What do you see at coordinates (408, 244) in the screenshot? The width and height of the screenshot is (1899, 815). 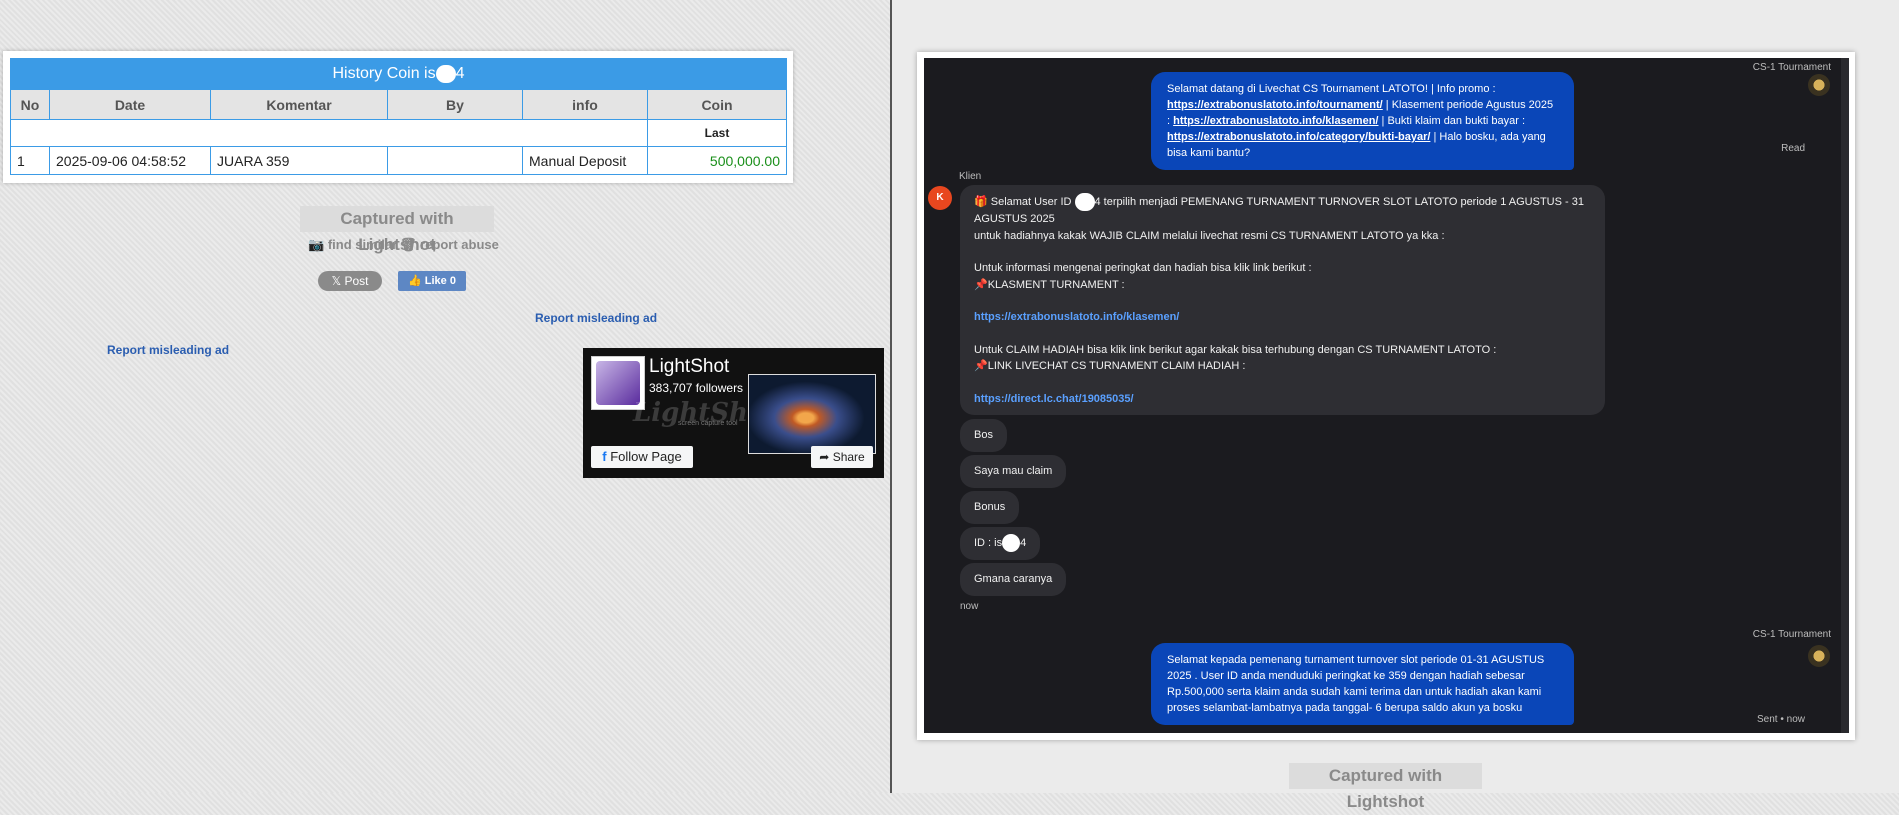 I see `trash-icon: 🗑` at bounding box center [408, 244].